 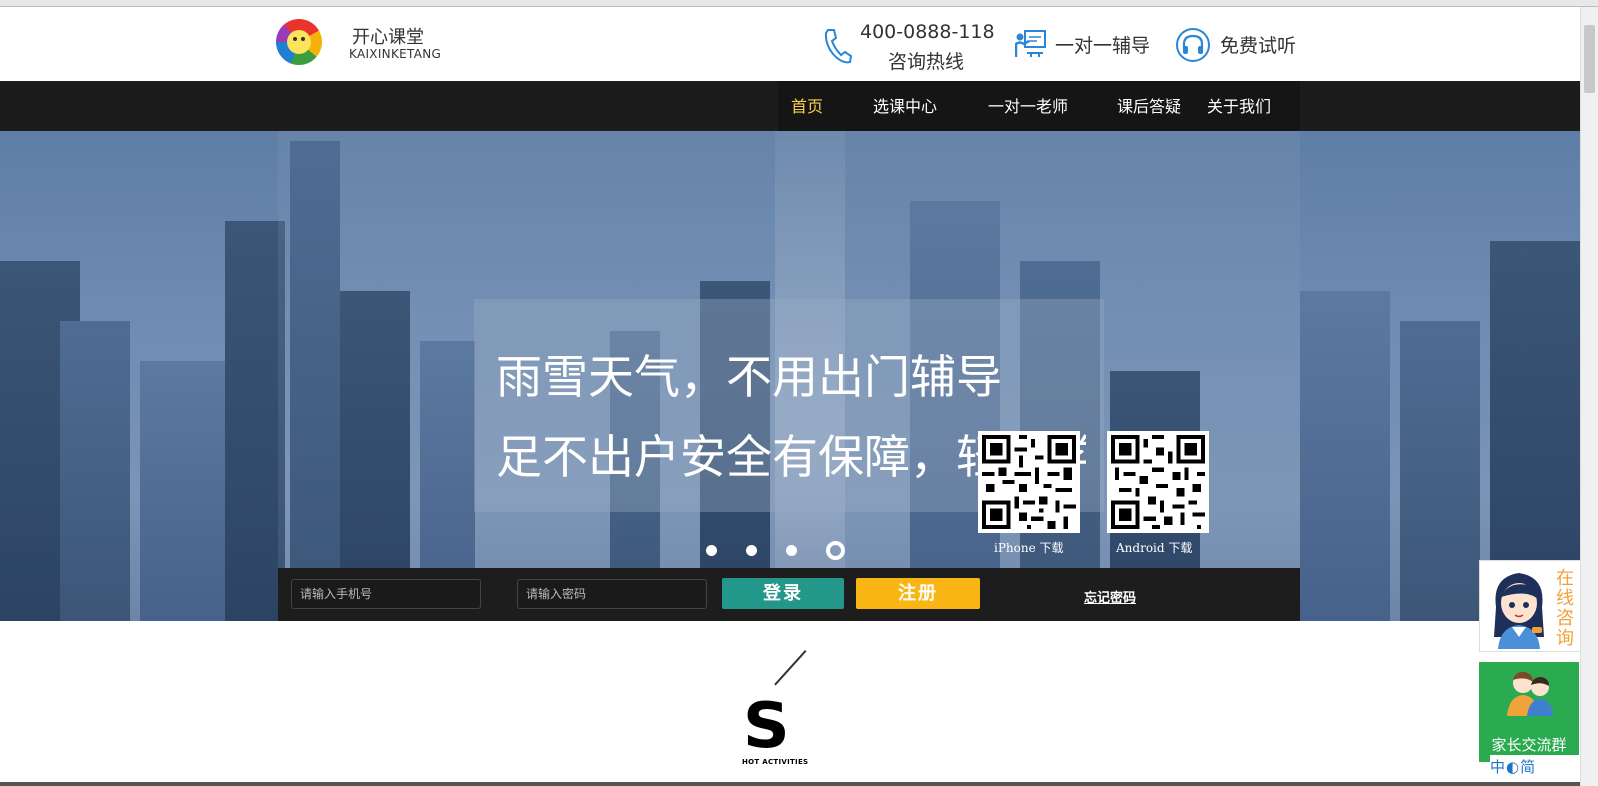 I want to click on consultant-avatar-icon, so click(x=1519, y=611).